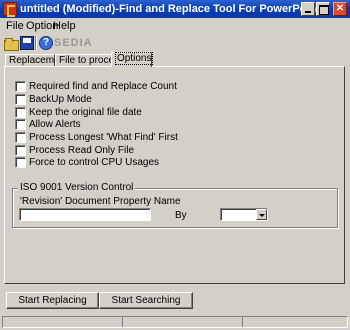 The height and width of the screenshot is (330, 350). What do you see at coordinates (55, 124) in the screenshot?
I see `checkbox-label: Allow Alerts` at bounding box center [55, 124].